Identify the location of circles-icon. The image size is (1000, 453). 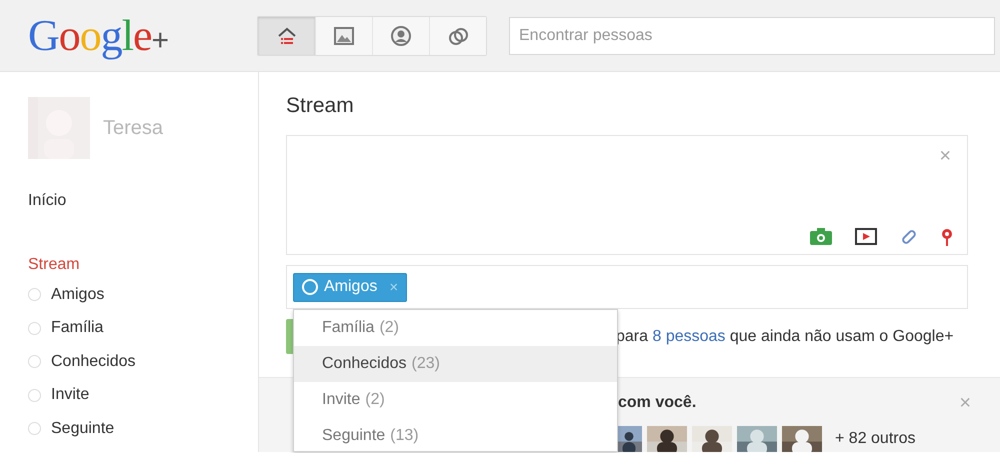
(458, 36).